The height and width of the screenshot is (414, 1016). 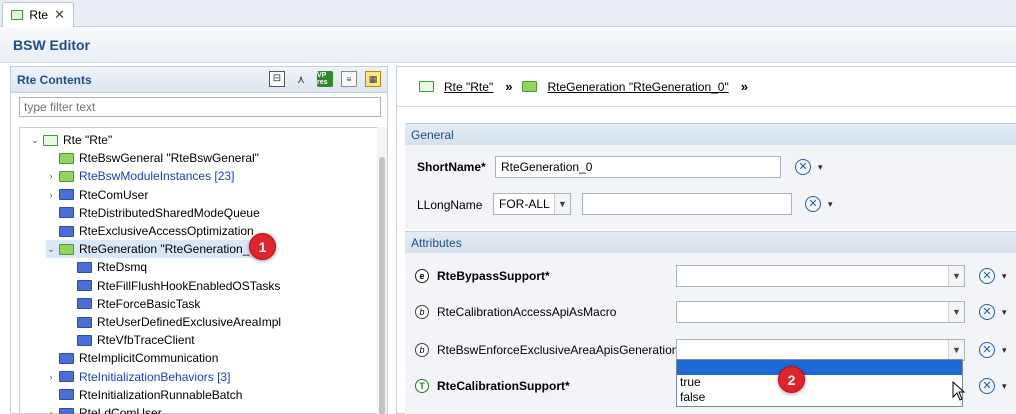 I want to click on dropdown-option-false: false, so click(x=819, y=397).